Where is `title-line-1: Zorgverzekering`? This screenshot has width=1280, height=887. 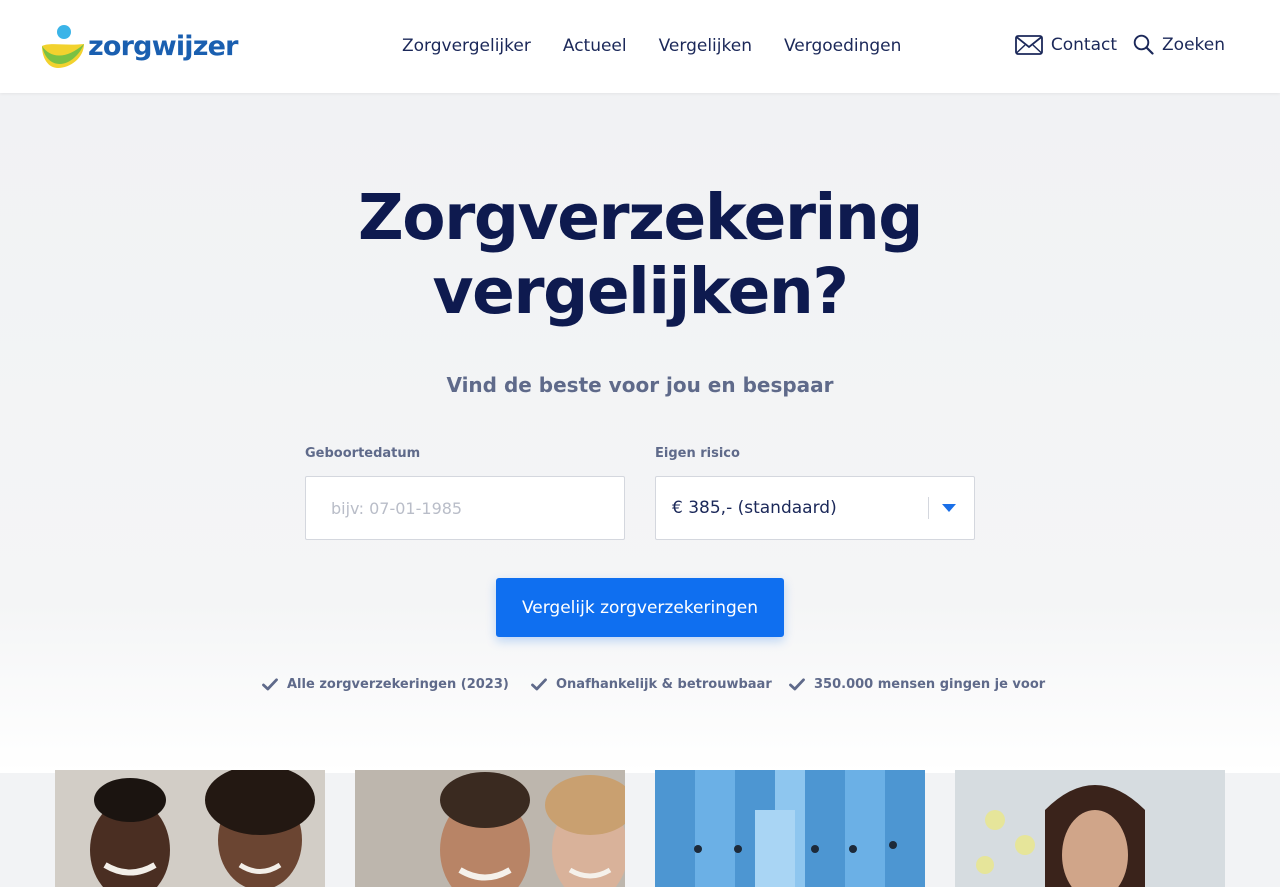 title-line-1: Zorgverzekering is located at coordinates (640, 217).